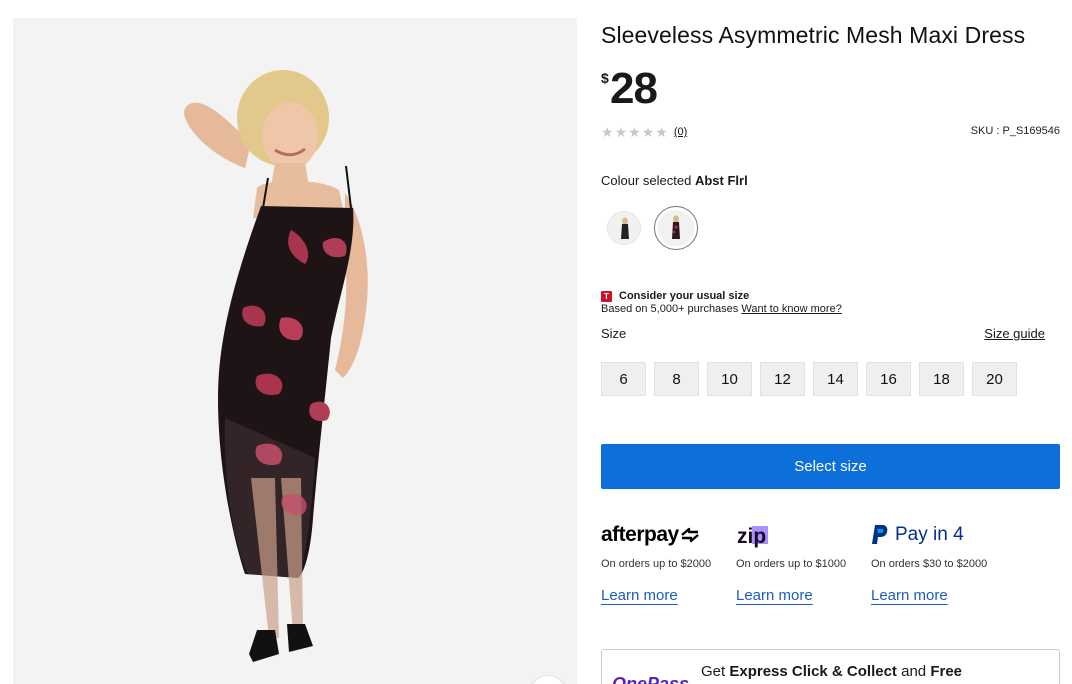 The height and width of the screenshot is (684, 1072). What do you see at coordinates (651, 679) in the screenshot?
I see `onepass-logo: OnePass` at bounding box center [651, 679].